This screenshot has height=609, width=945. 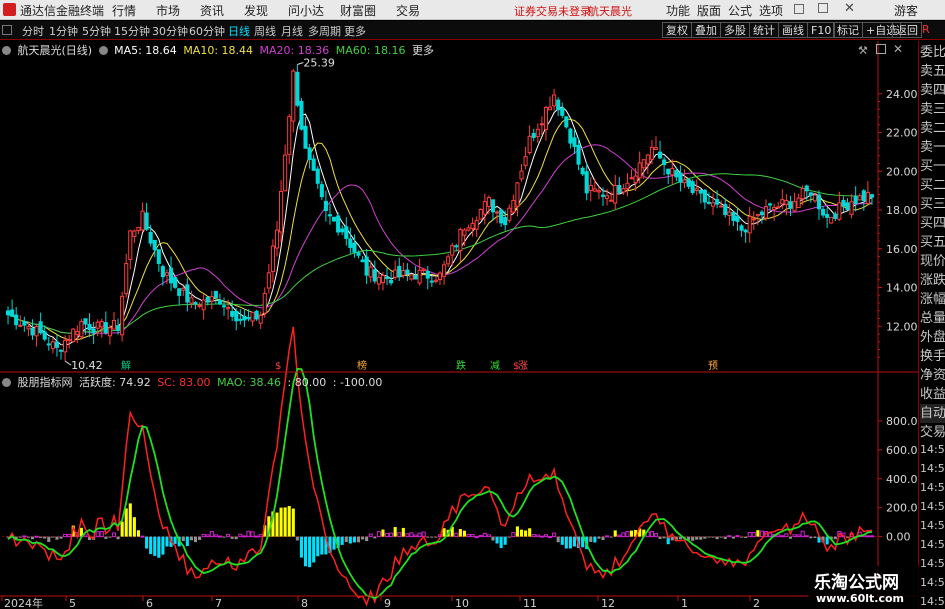 I want to click on menu-item-discover: 发现, so click(x=256, y=10).